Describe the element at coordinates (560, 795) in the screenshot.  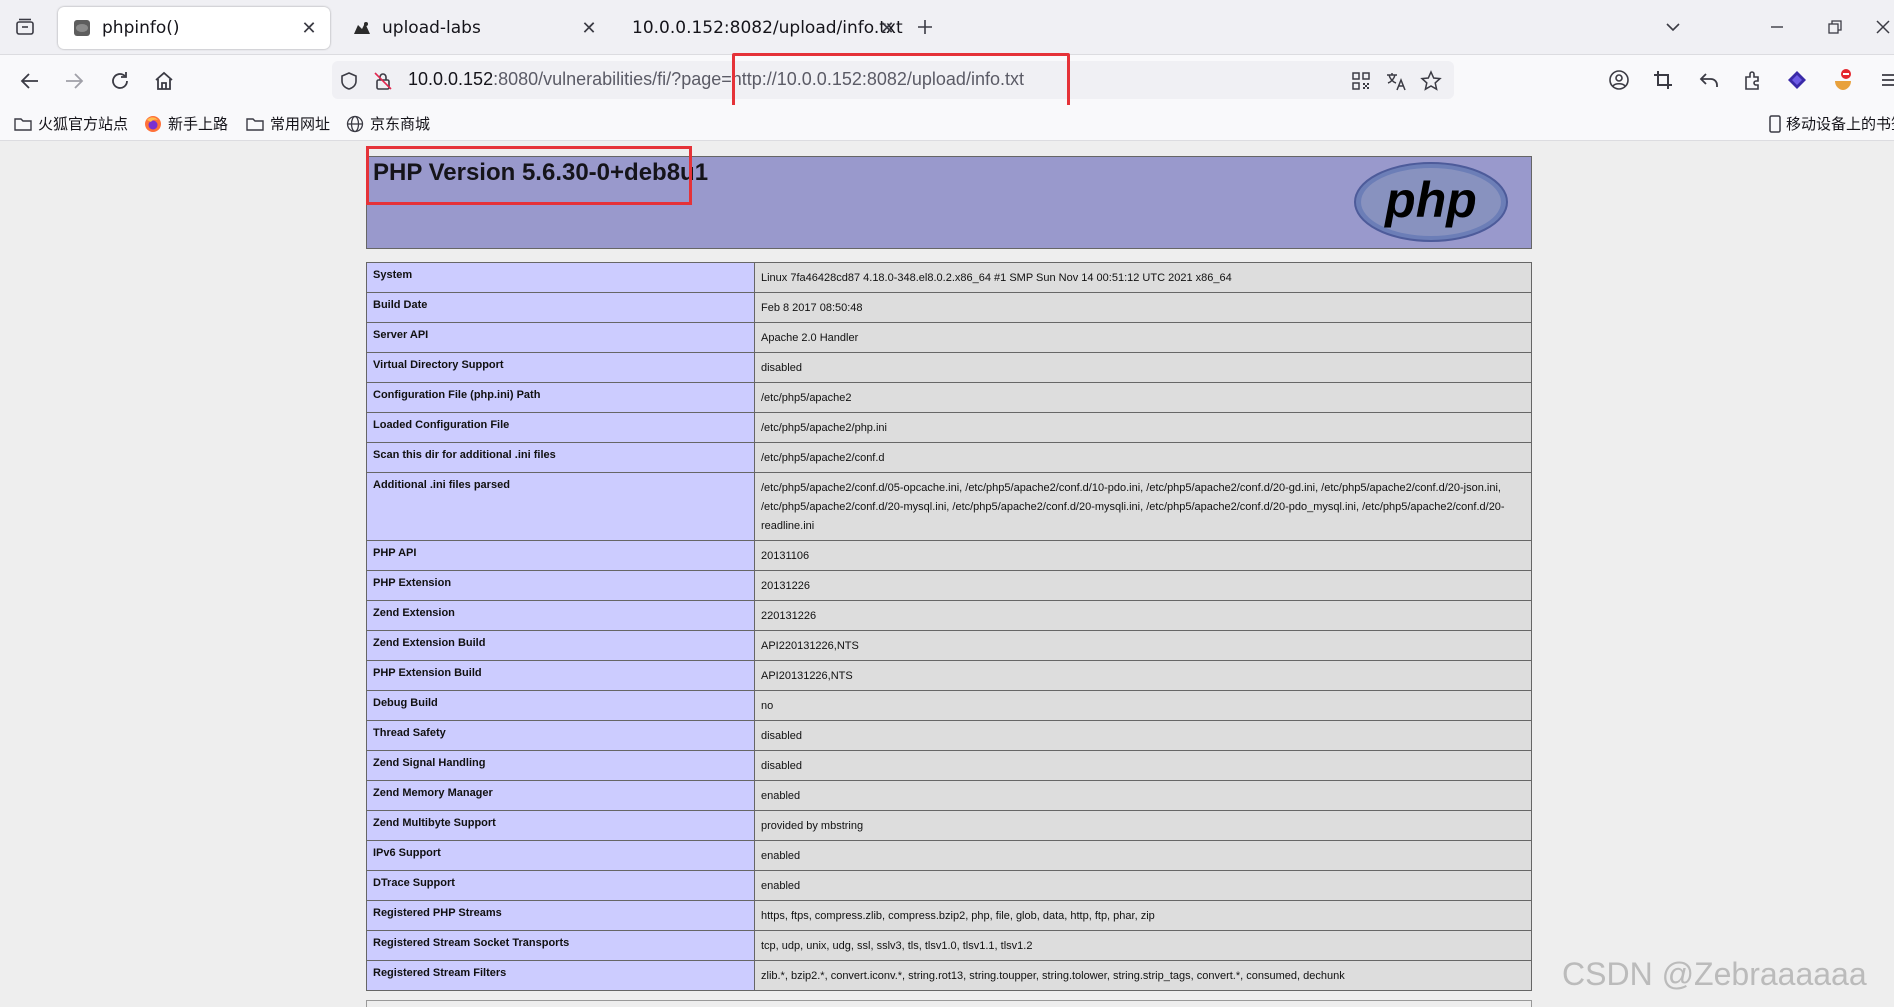
I see `info-key: Zend Memory Manager` at that location.